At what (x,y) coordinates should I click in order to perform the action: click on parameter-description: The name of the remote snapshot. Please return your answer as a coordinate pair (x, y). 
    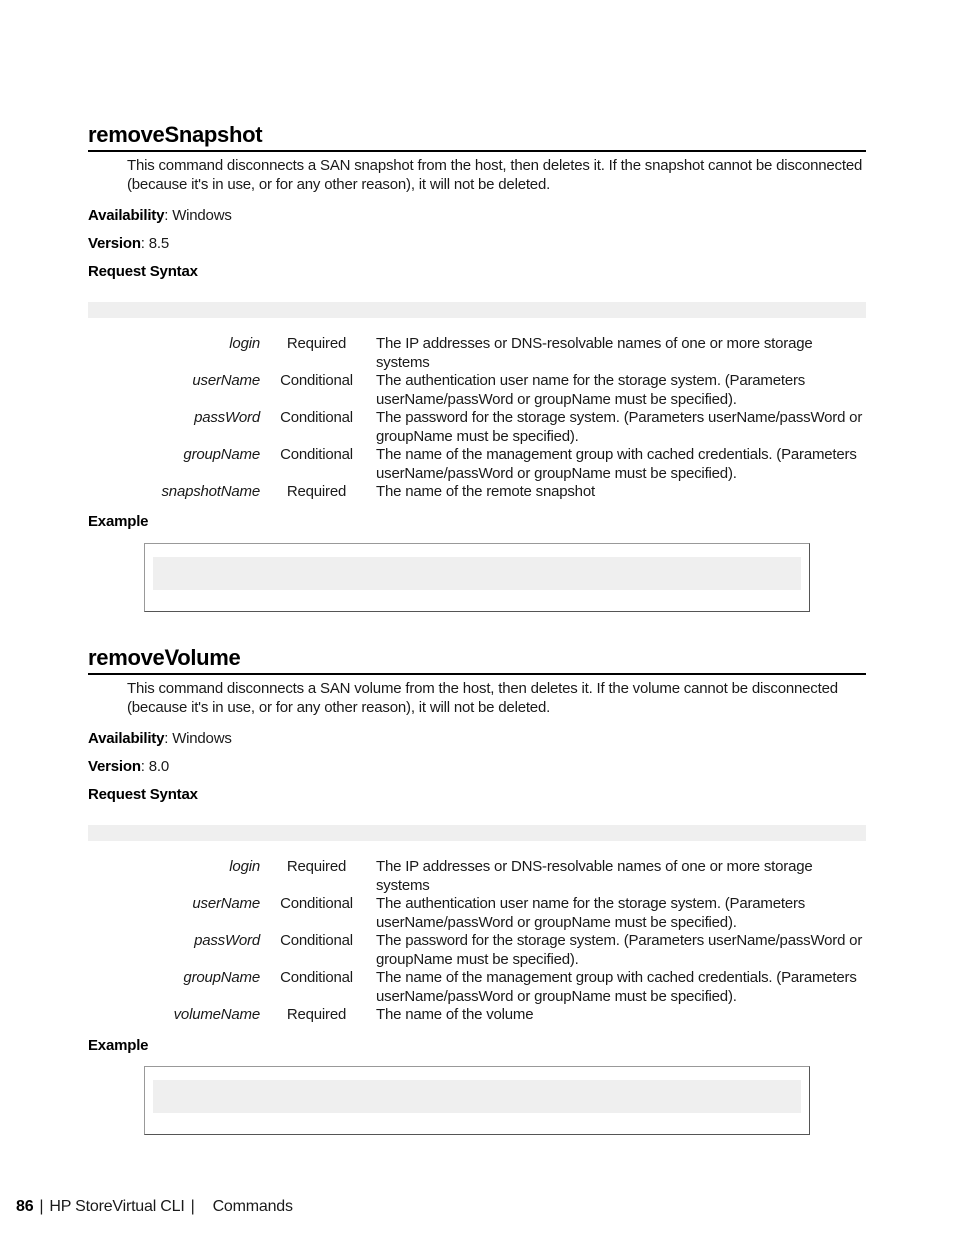
    Looking at the image, I should click on (485, 491).